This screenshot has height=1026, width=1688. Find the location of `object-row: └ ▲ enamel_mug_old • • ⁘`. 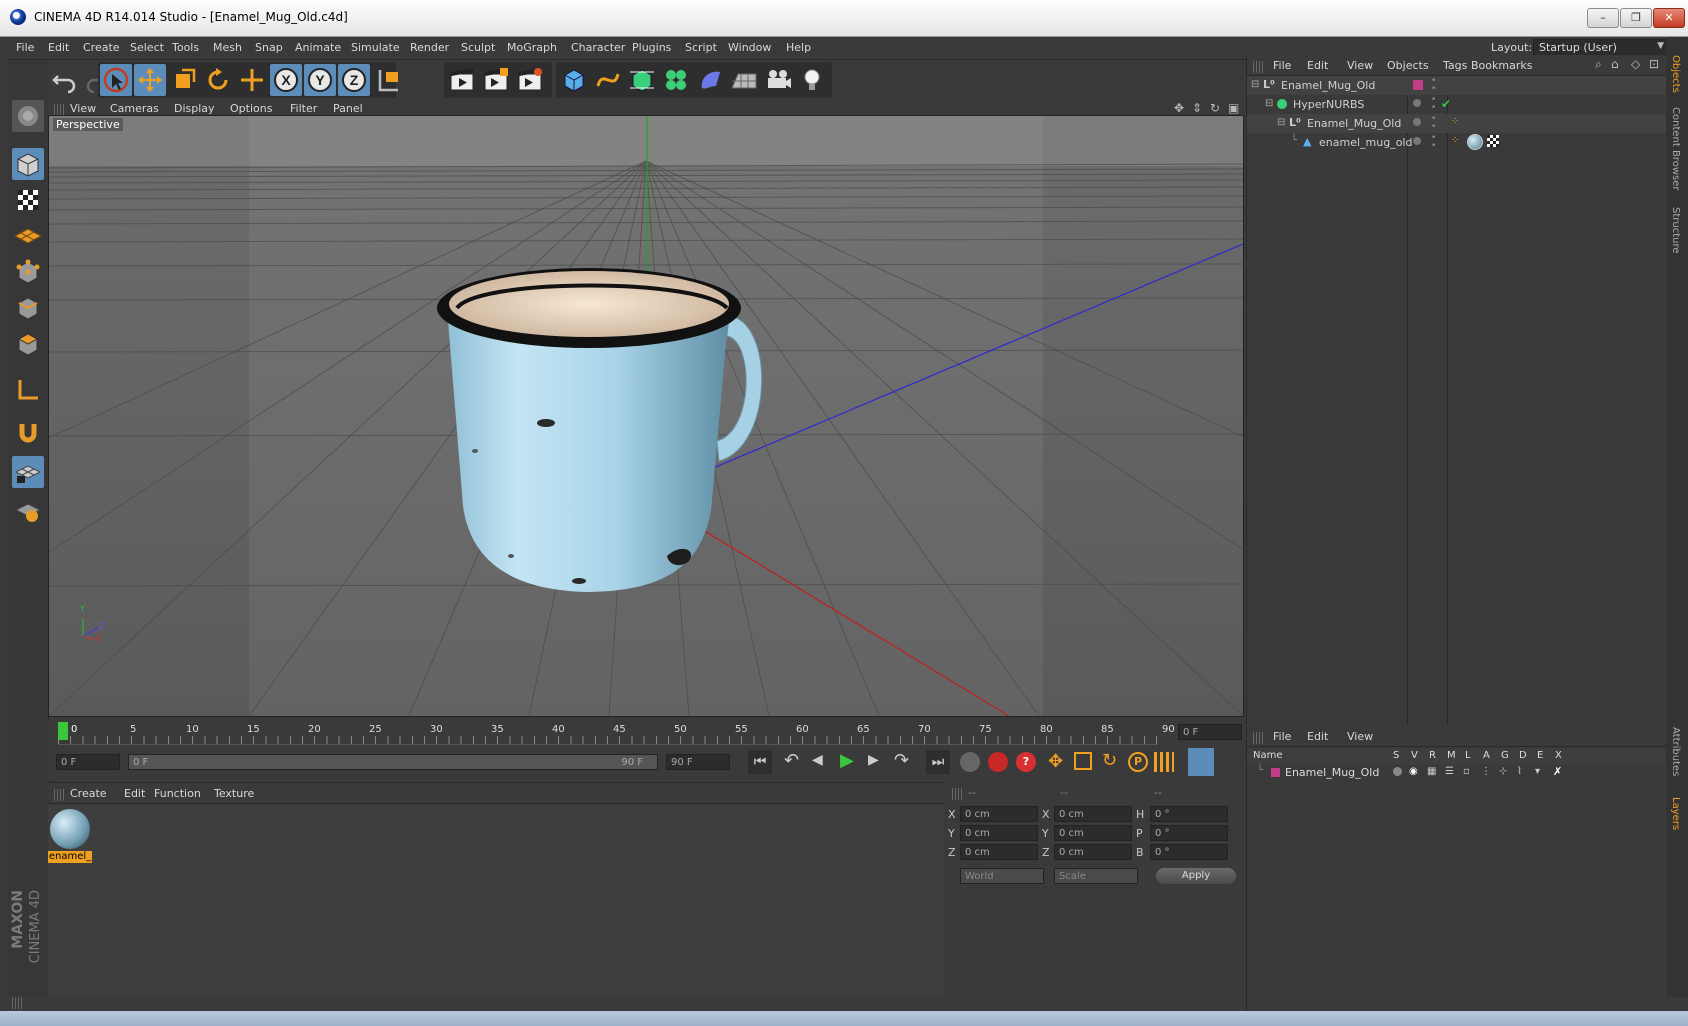

object-row: └ ▲ enamel_mug_old • • ⁘ is located at coordinates (1457, 142).